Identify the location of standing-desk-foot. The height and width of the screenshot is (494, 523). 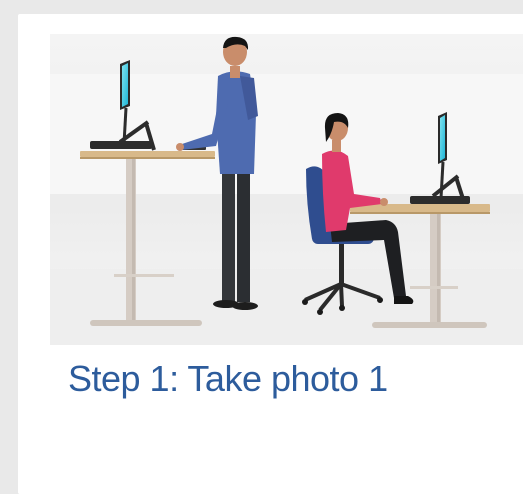
(146, 323).